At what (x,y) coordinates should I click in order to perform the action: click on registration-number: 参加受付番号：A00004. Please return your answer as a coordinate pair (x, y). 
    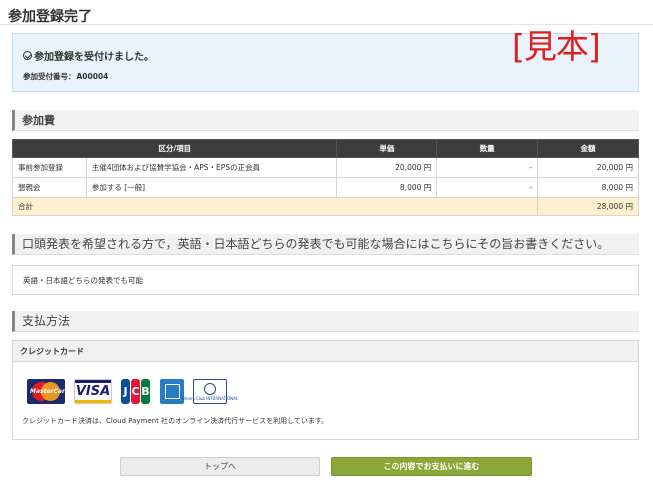
    Looking at the image, I should click on (65, 76).